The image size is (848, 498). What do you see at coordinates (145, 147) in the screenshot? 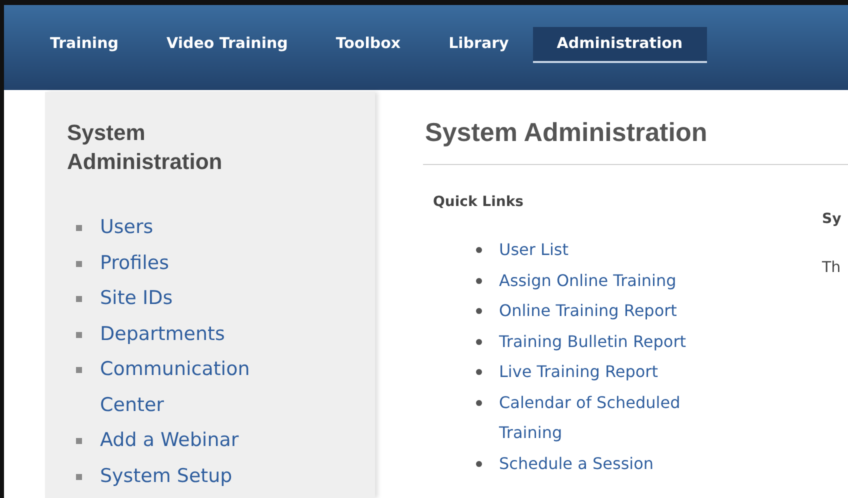
I see `sidebar-title: System Administration` at bounding box center [145, 147].